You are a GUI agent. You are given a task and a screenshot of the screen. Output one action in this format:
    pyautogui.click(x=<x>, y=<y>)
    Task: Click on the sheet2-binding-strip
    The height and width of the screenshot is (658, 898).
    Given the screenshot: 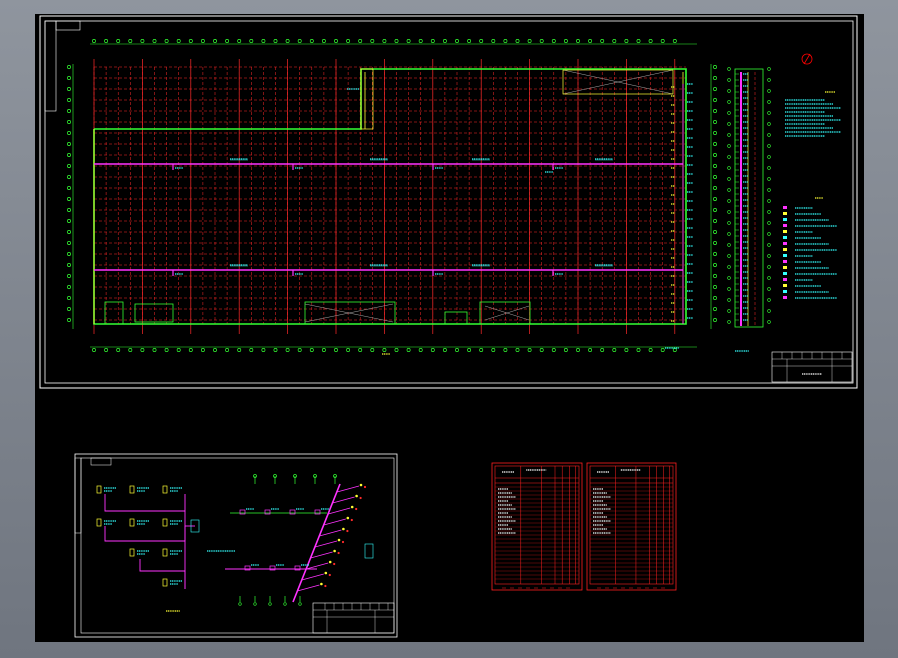 What is the action you would take?
    pyautogui.click(x=78, y=495)
    